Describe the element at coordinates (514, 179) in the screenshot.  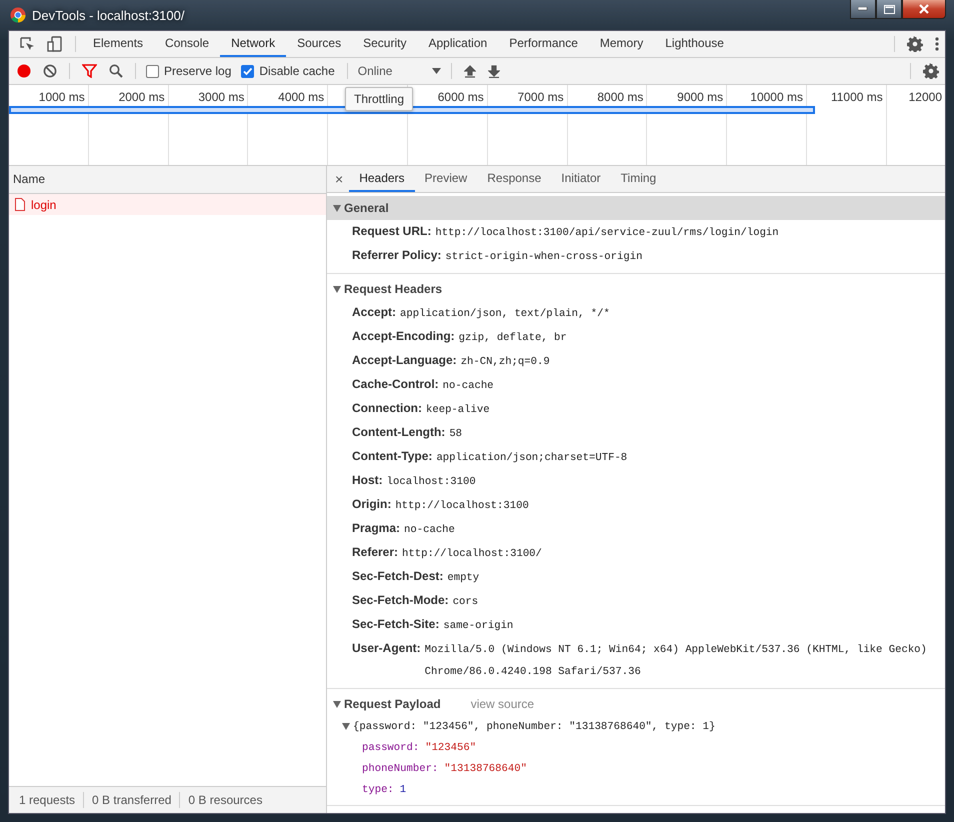
I see `detail-tab: Response` at that location.